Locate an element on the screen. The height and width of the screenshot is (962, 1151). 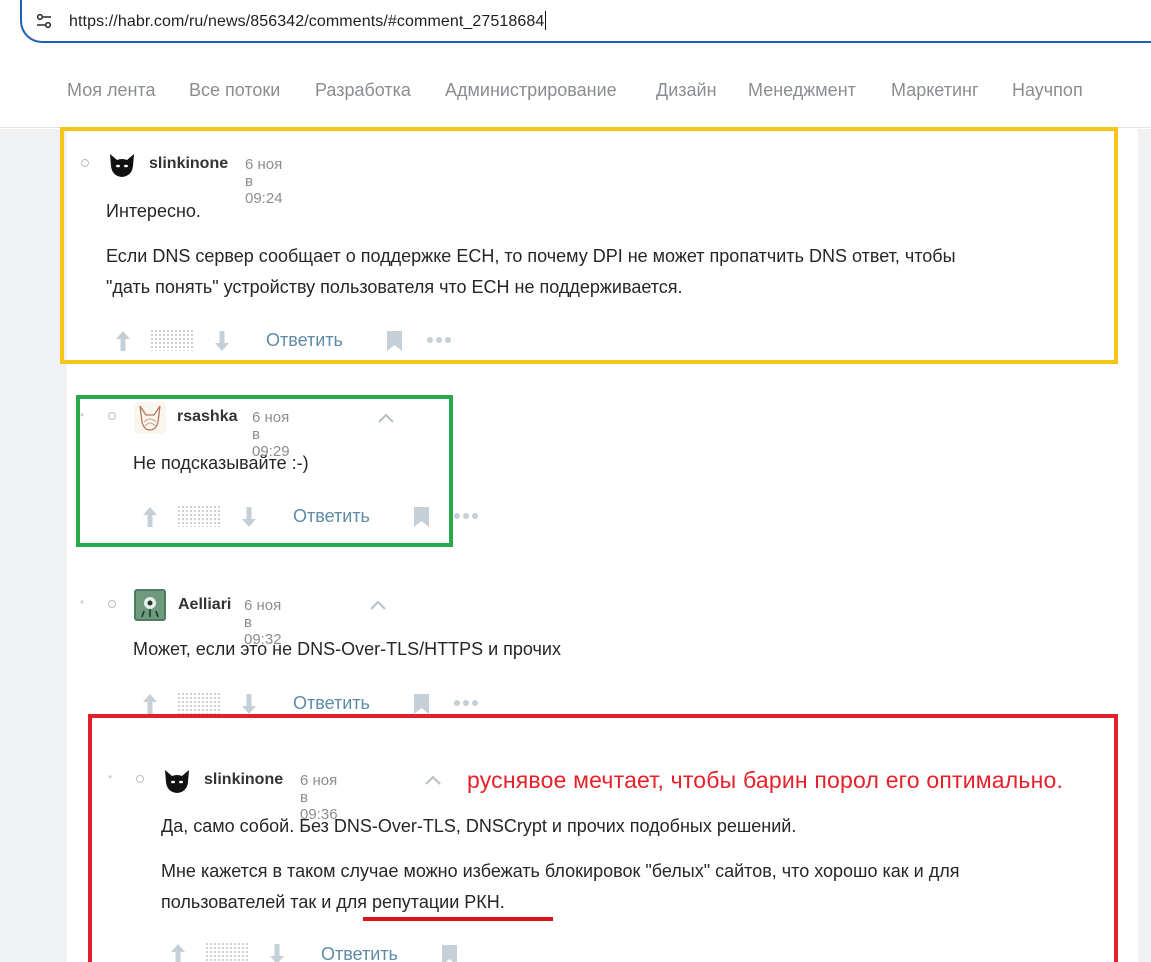
comment-author: rsashka is located at coordinates (207, 417).